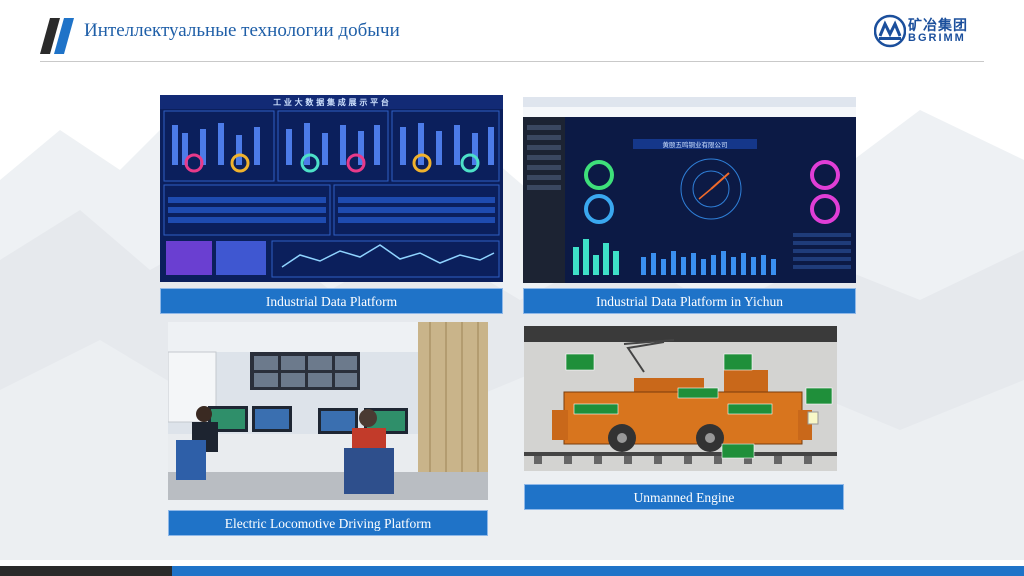  Describe the element at coordinates (57, 36) in the screenshot. I see `header-stripes-icon` at that location.